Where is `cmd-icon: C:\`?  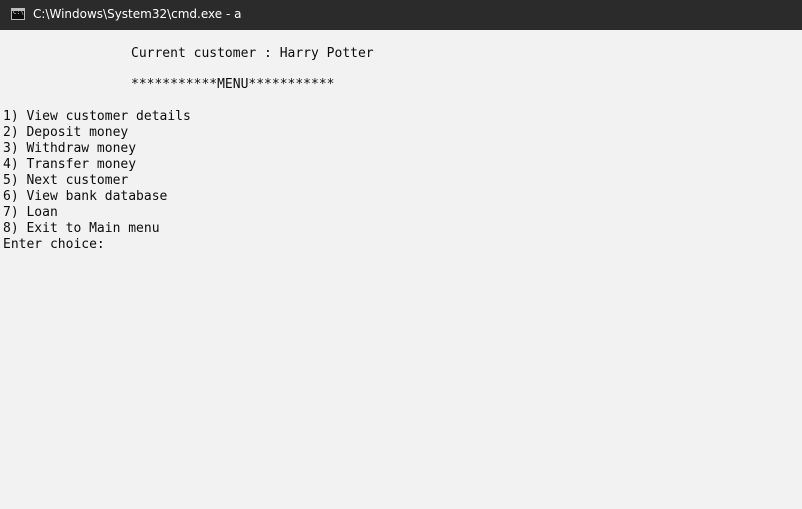 cmd-icon: C:\ is located at coordinates (18, 14).